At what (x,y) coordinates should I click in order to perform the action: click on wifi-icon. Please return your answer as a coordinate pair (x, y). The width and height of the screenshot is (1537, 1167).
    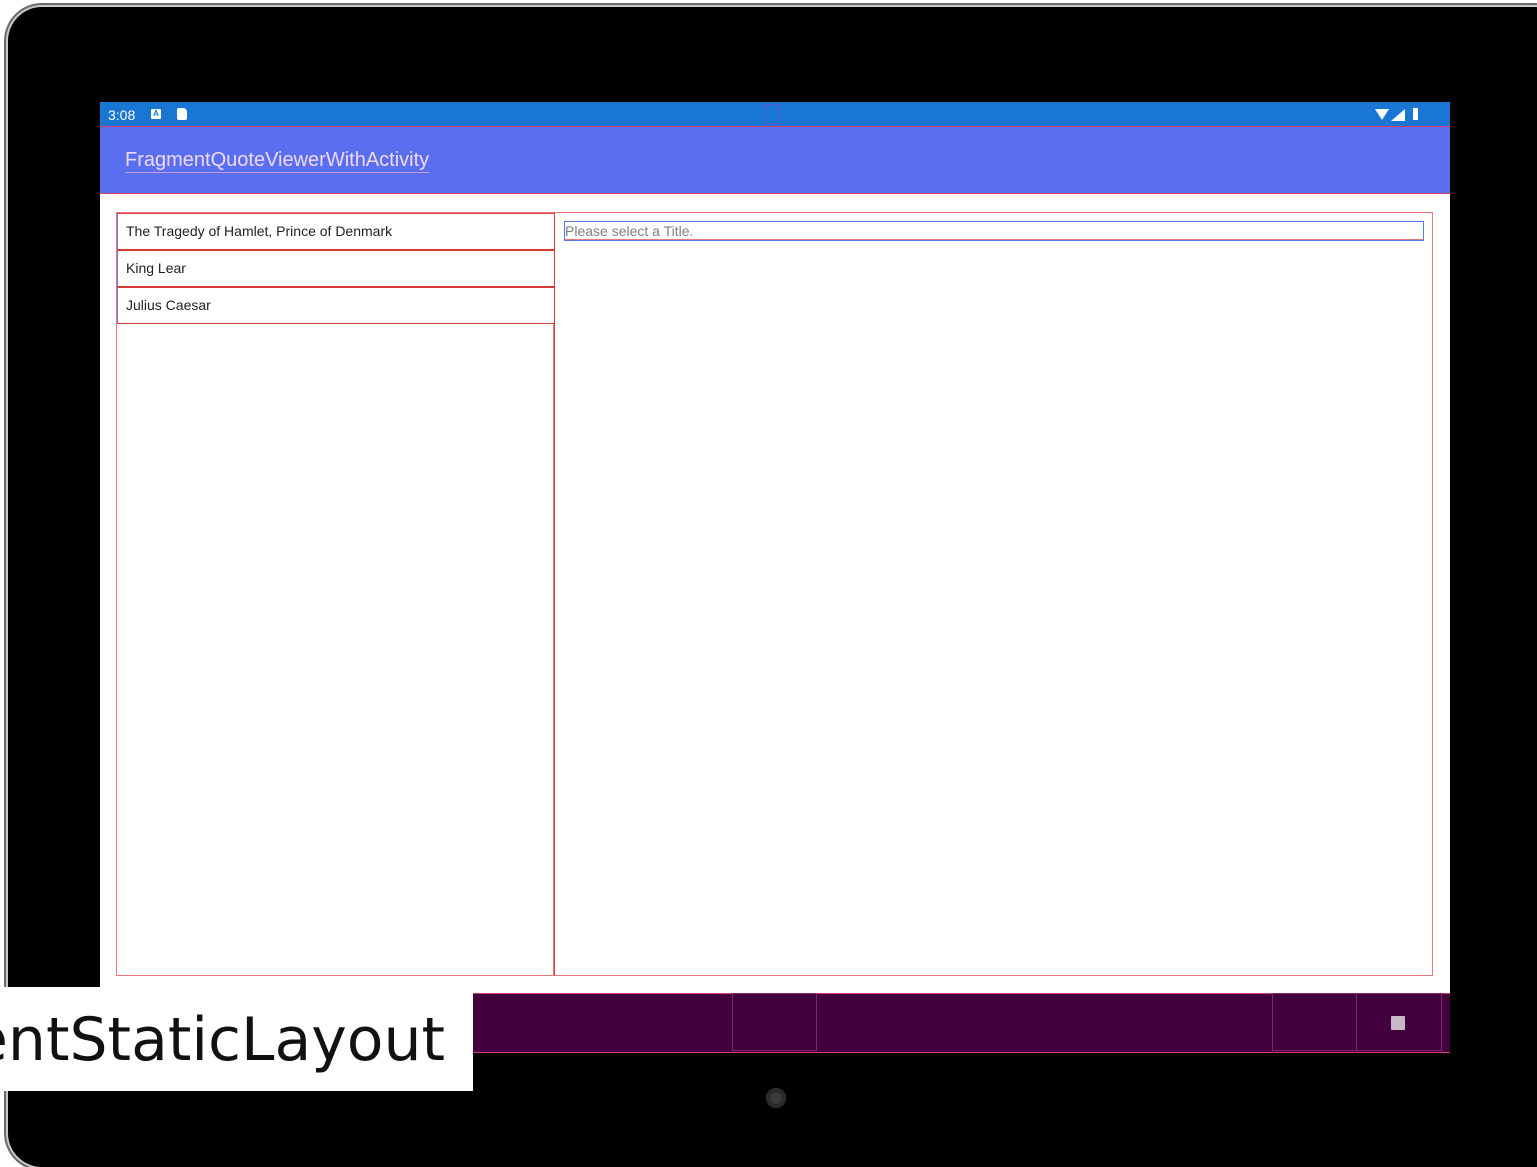
    Looking at the image, I should click on (1382, 114).